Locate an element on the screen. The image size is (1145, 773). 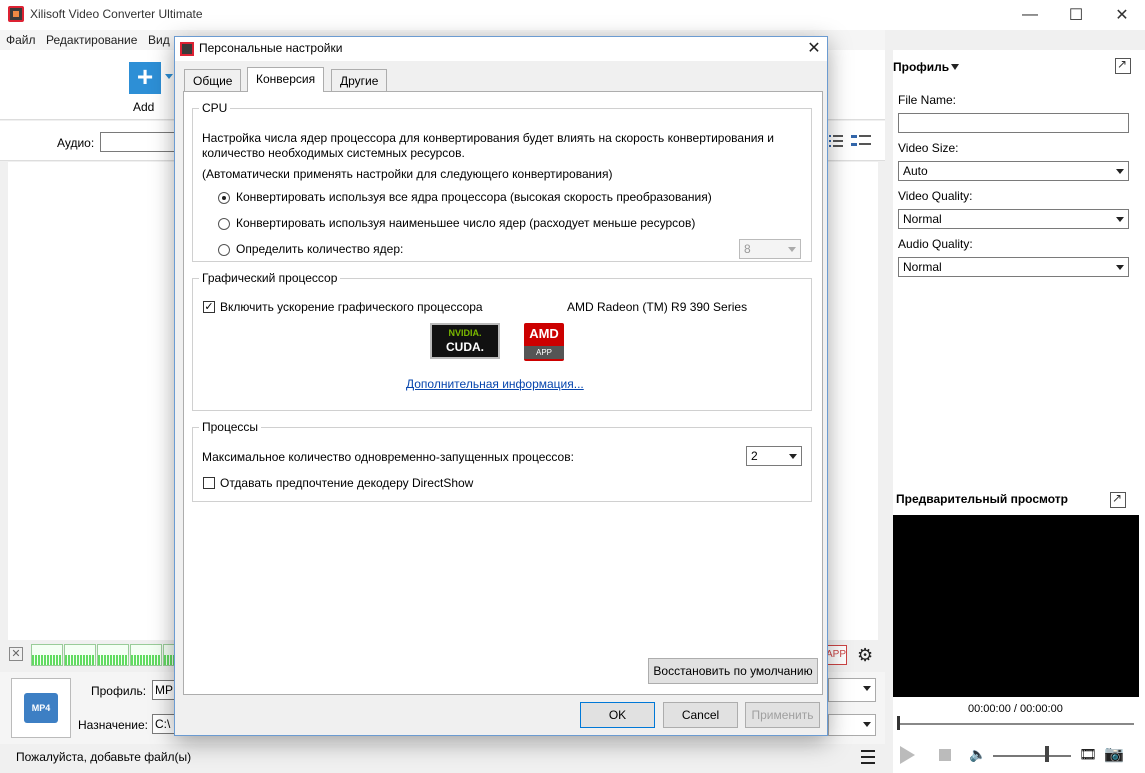
radio-custom-cores is located at coordinates (224, 250).